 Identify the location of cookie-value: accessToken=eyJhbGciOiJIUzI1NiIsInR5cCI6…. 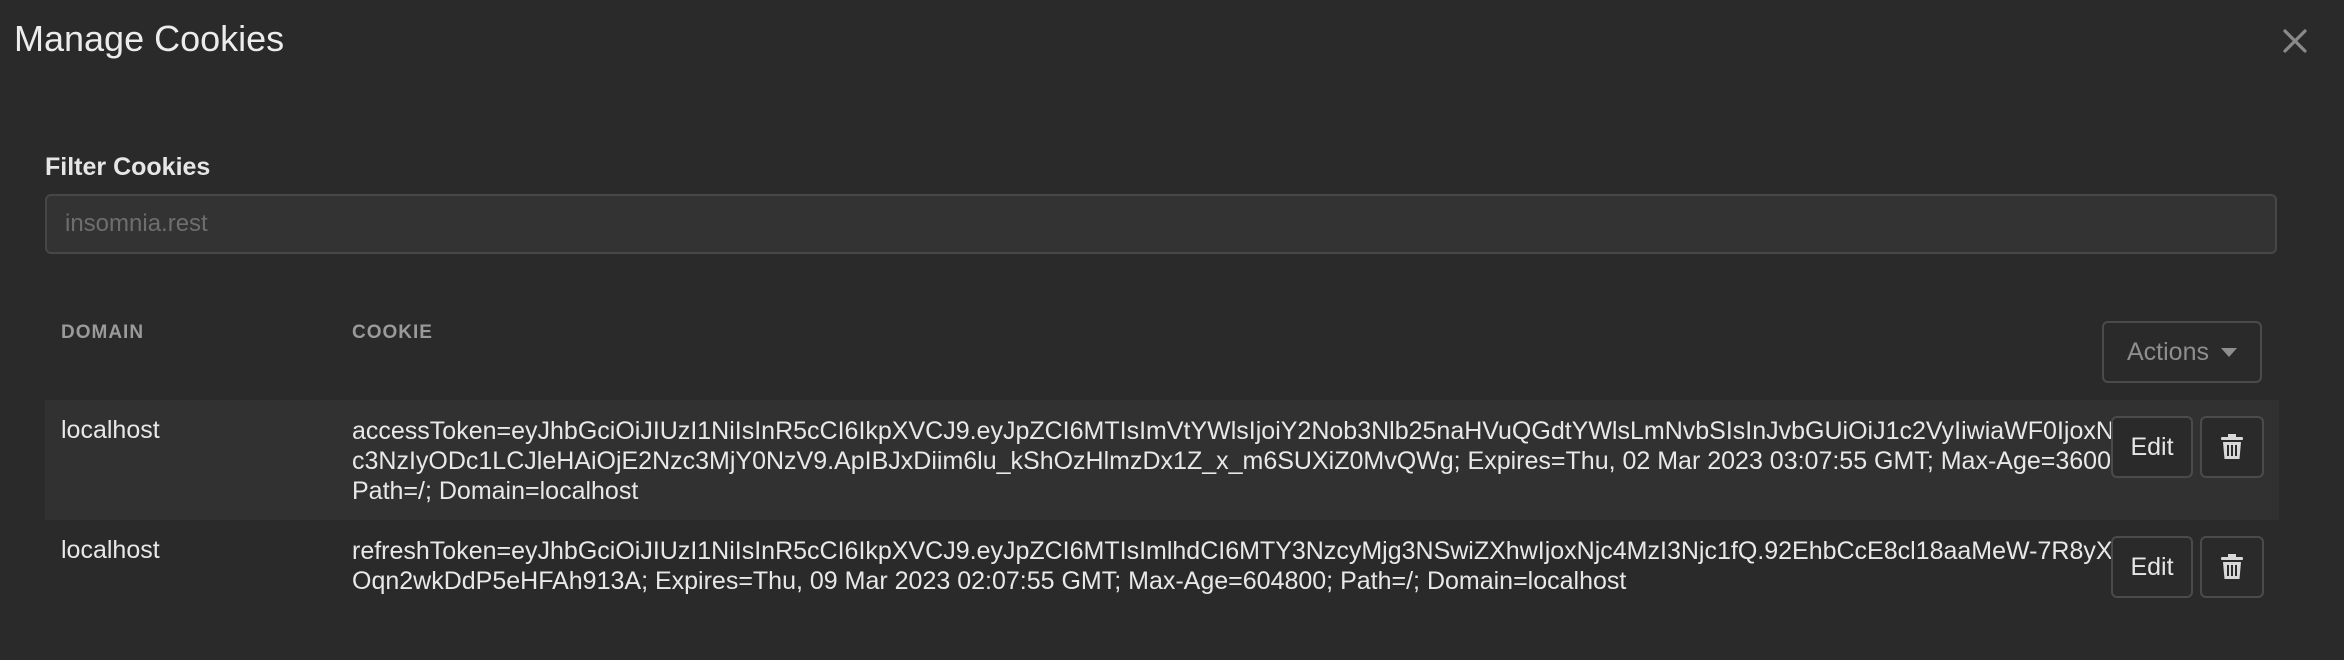
(1236, 461).